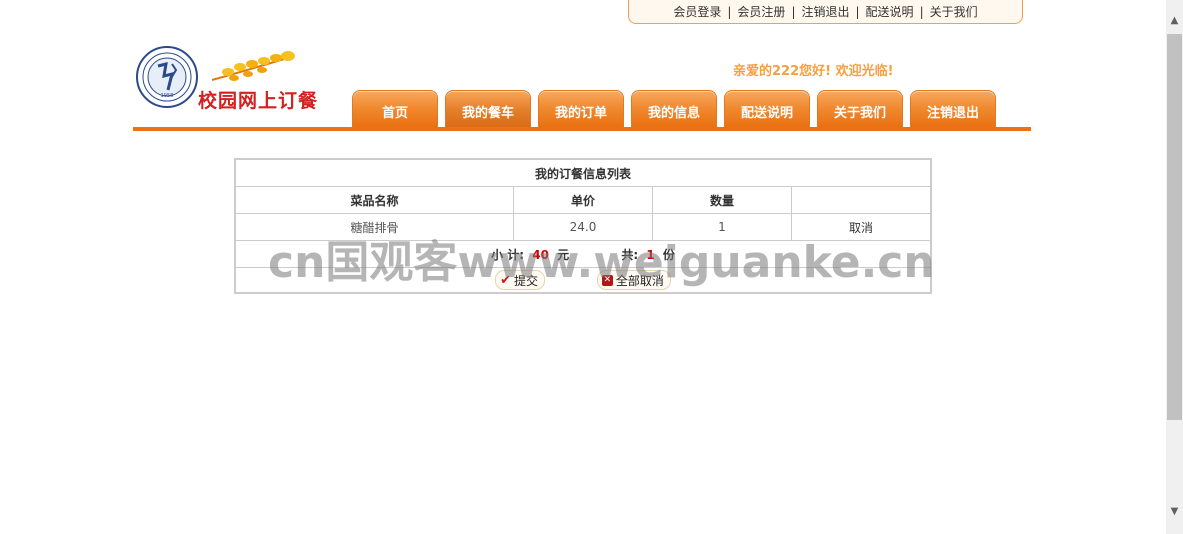 The width and height of the screenshot is (1183, 534). What do you see at coordinates (630, 254) in the screenshot?
I see `count-label: 共:` at bounding box center [630, 254].